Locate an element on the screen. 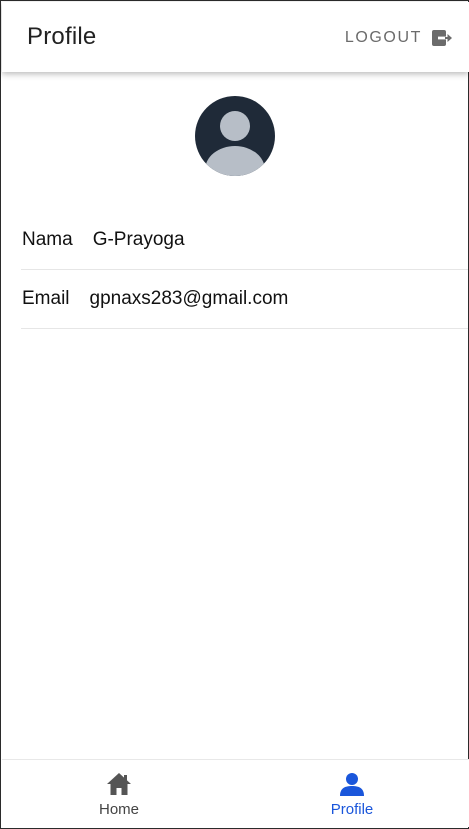  app-bar: Profile LOGOUT is located at coordinates (235, 37).